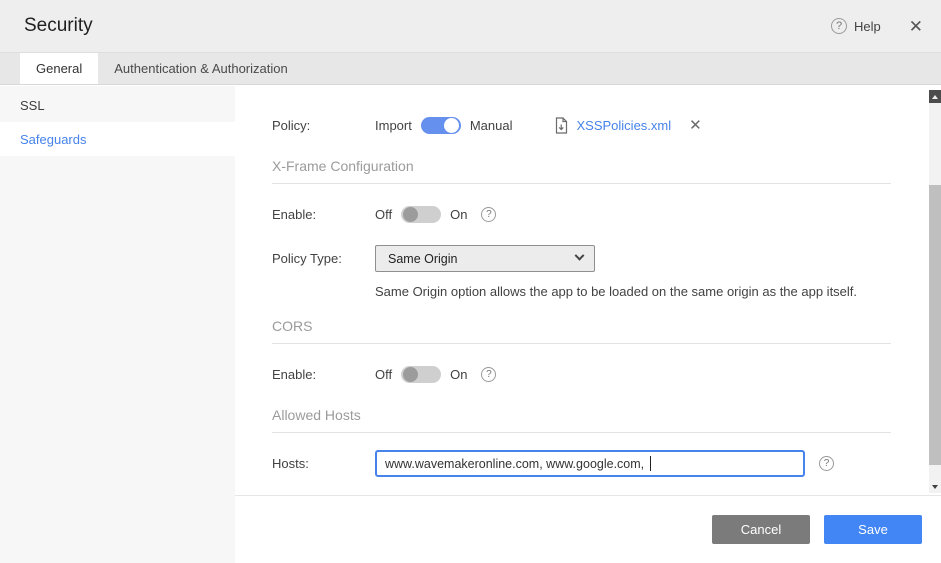  What do you see at coordinates (470, 68) in the screenshot?
I see `tab-bar: General Authentication & Authorization` at bounding box center [470, 68].